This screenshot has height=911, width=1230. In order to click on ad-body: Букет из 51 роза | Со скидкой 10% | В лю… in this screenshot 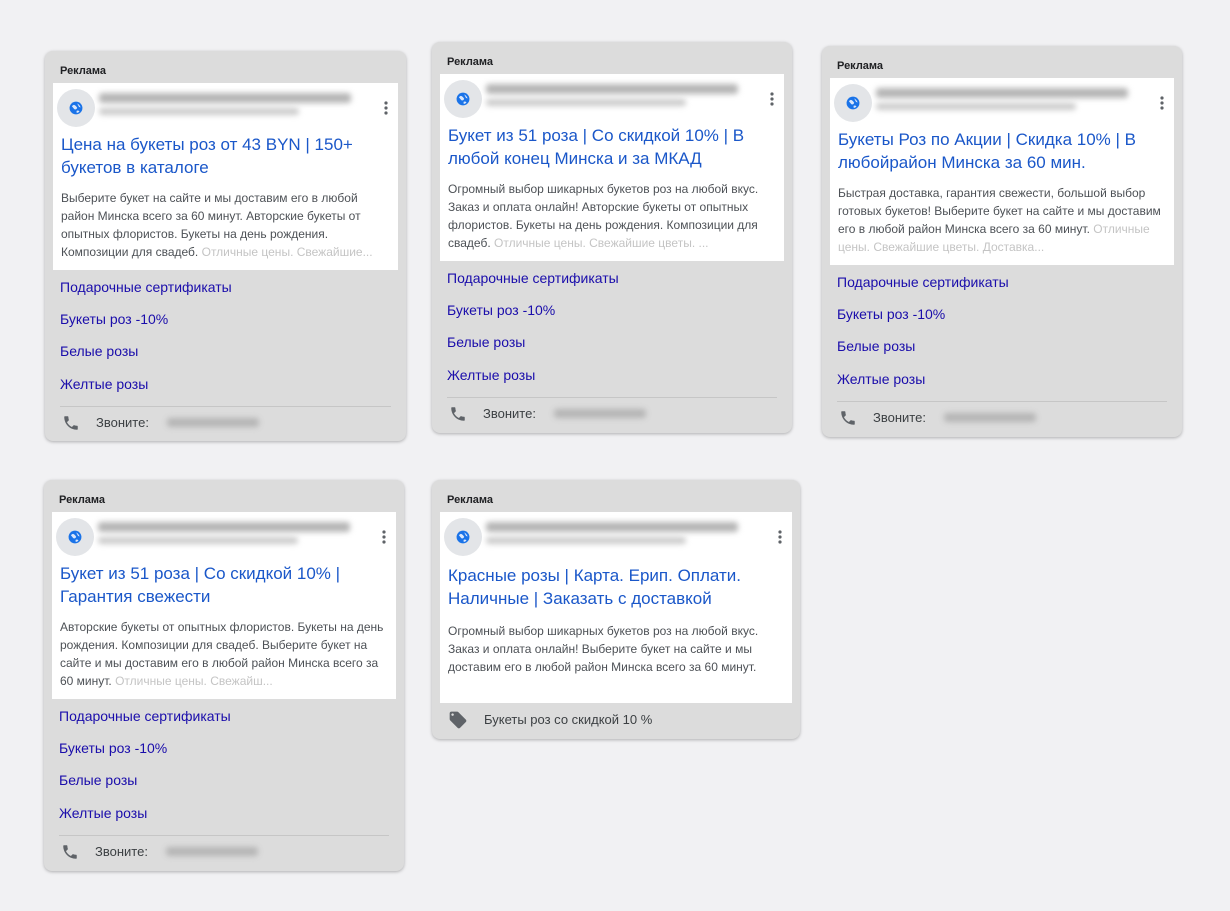, I will do `click(612, 167)`.